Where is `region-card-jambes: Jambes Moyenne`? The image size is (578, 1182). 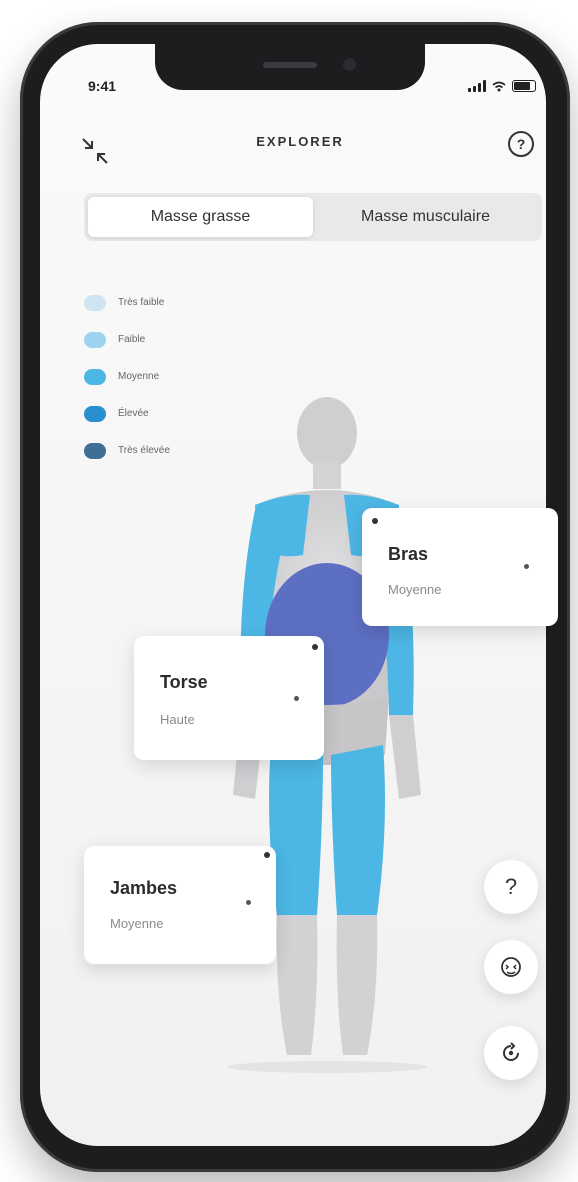 region-card-jambes: Jambes Moyenne is located at coordinates (180, 905).